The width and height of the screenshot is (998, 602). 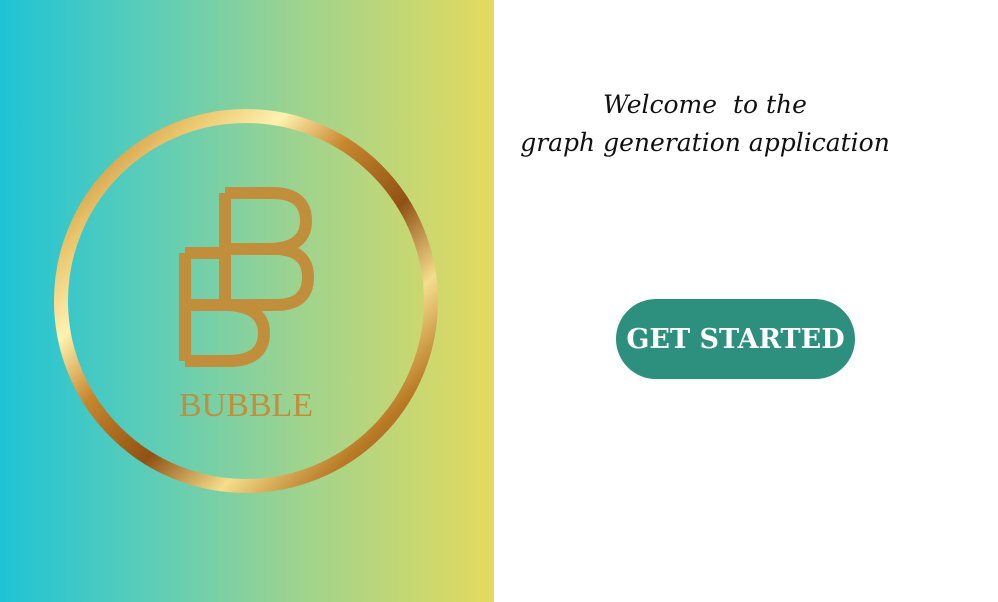 What do you see at coordinates (247, 277) in the screenshot?
I see `bb-monogram-icon` at bounding box center [247, 277].